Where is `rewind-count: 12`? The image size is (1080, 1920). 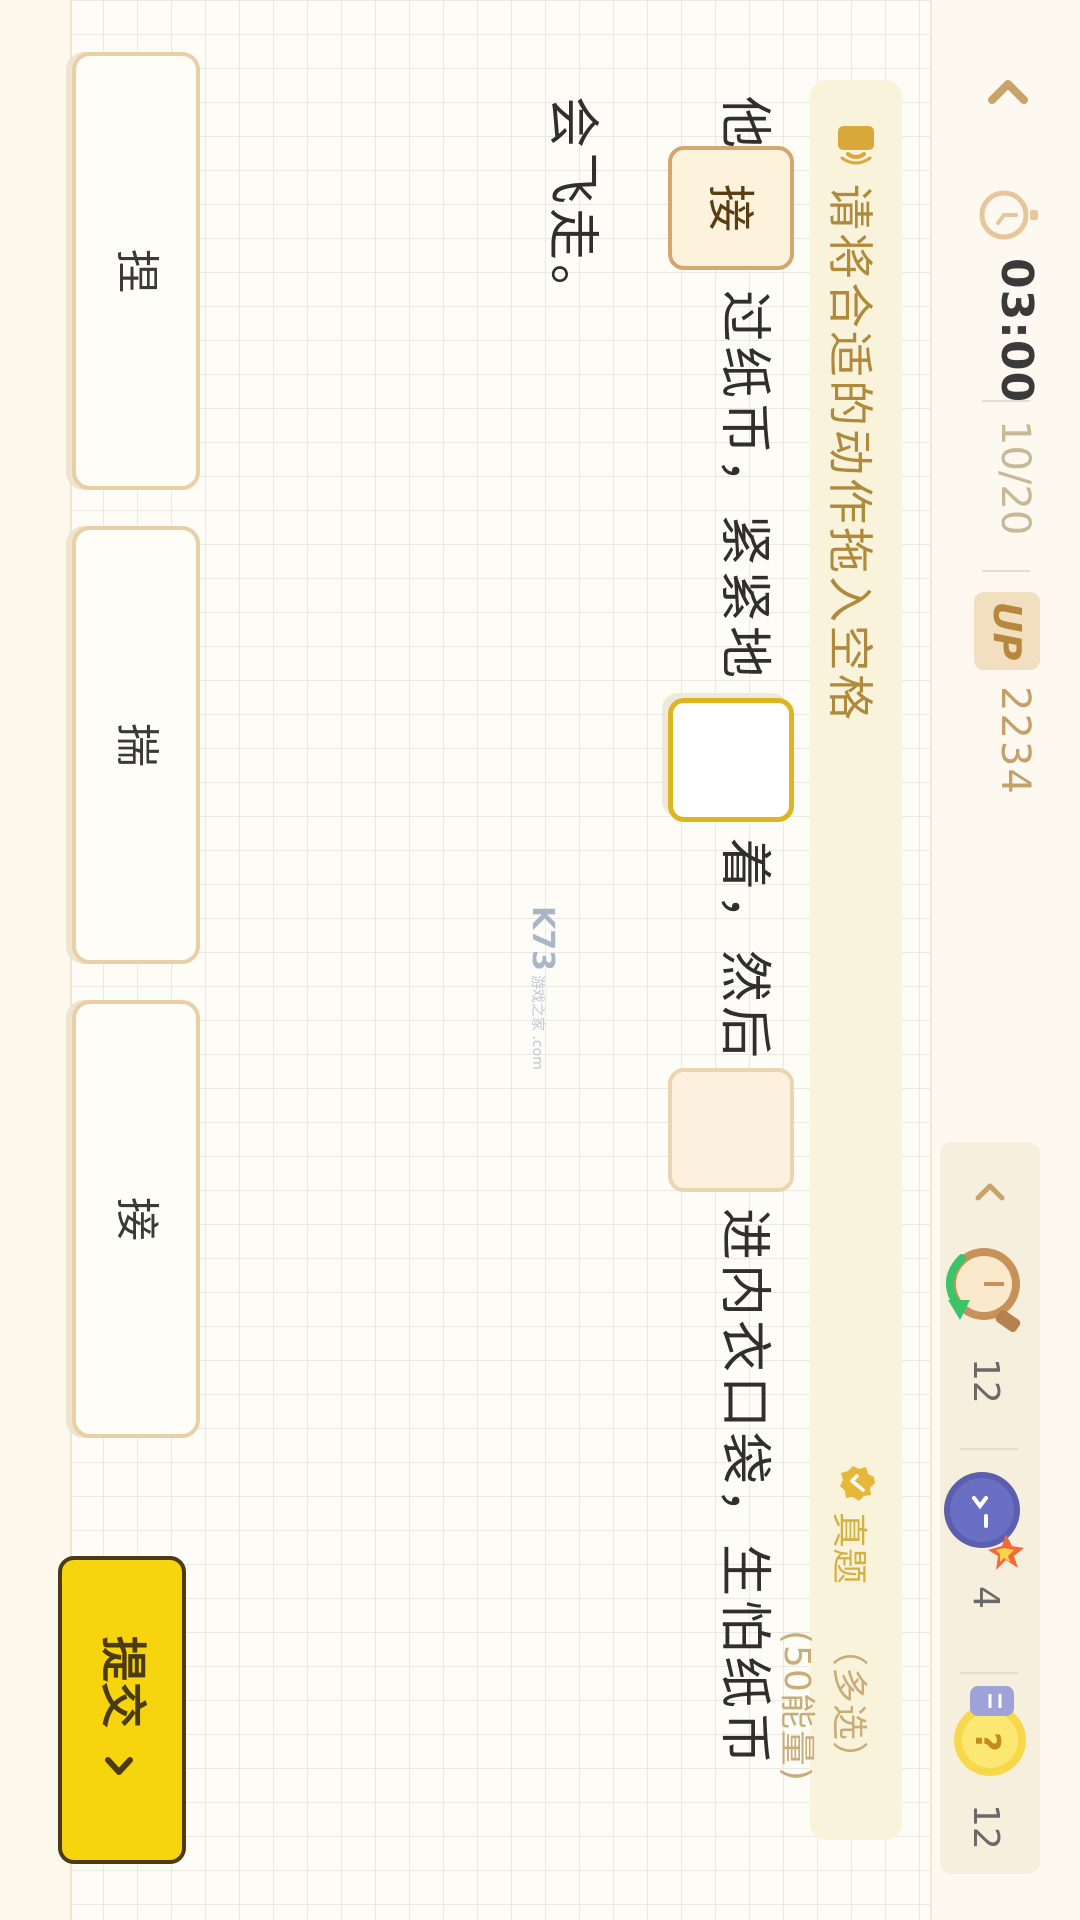
rewind-count: 12 is located at coordinates (985, 1381).